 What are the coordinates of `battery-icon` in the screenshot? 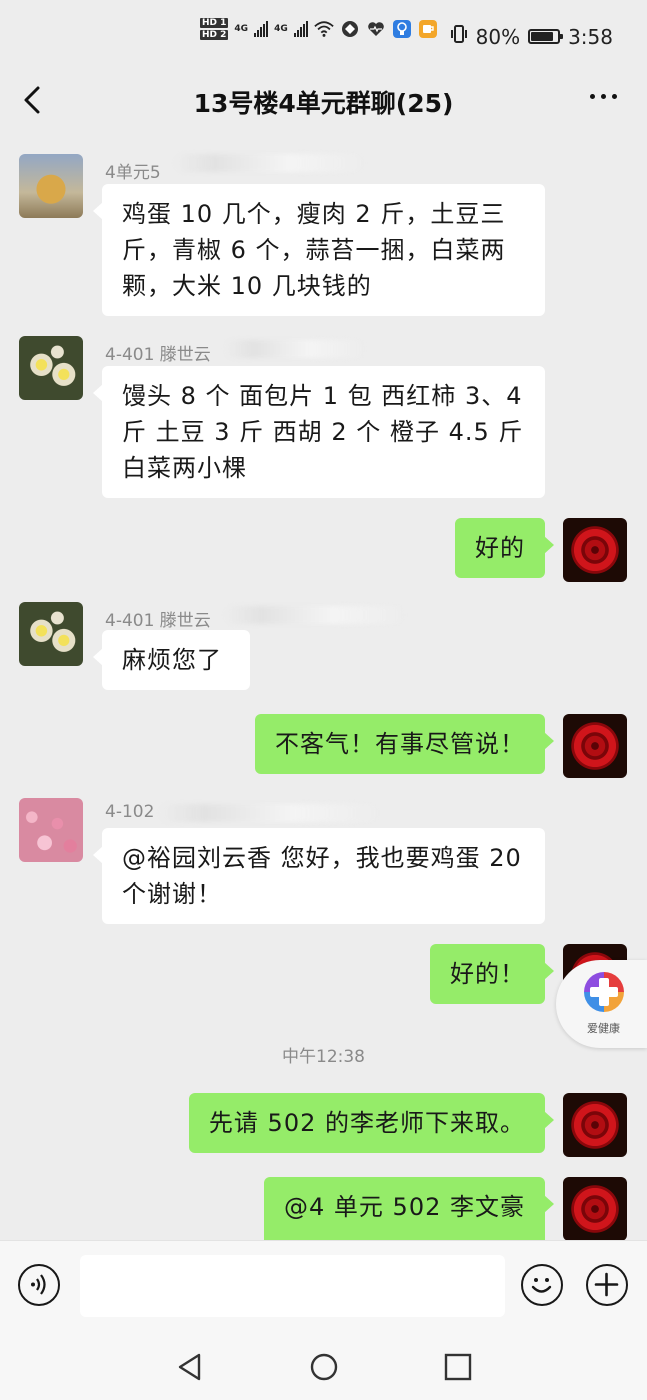 It's located at (546, 36).